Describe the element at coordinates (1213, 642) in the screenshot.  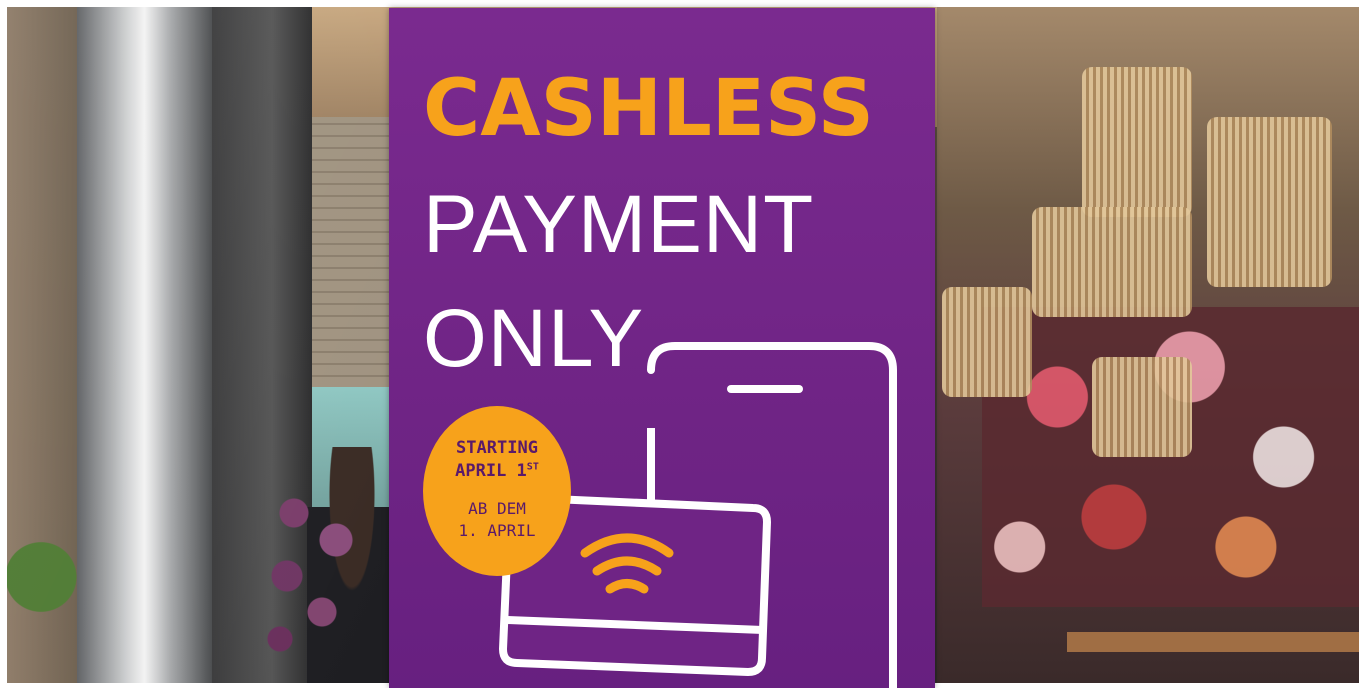
I see `restaurant-table` at that location.